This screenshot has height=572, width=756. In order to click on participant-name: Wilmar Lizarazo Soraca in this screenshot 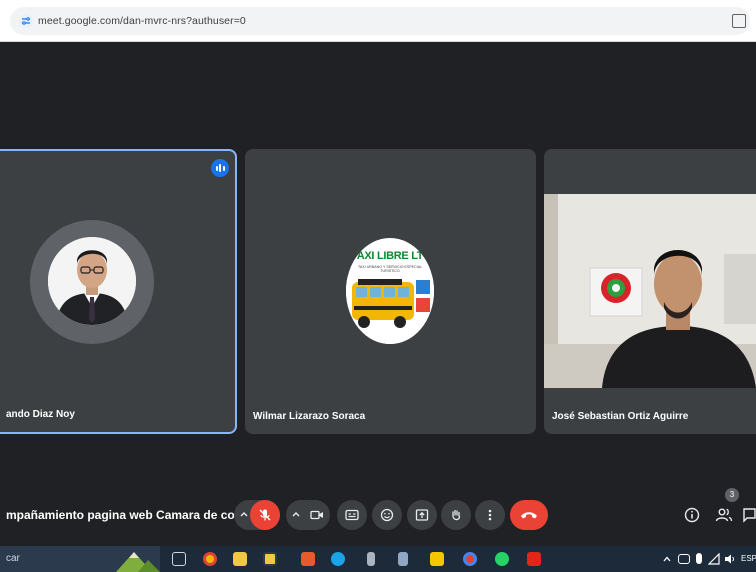, I will do `click(309, 416)`.